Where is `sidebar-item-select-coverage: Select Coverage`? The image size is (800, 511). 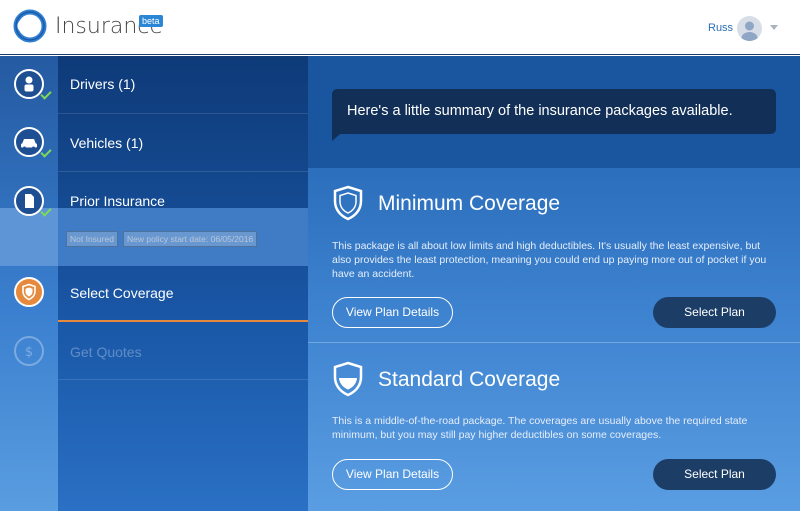 sidebar-item-select-coverage: Select Coverage is located at coordinates (154, 293).